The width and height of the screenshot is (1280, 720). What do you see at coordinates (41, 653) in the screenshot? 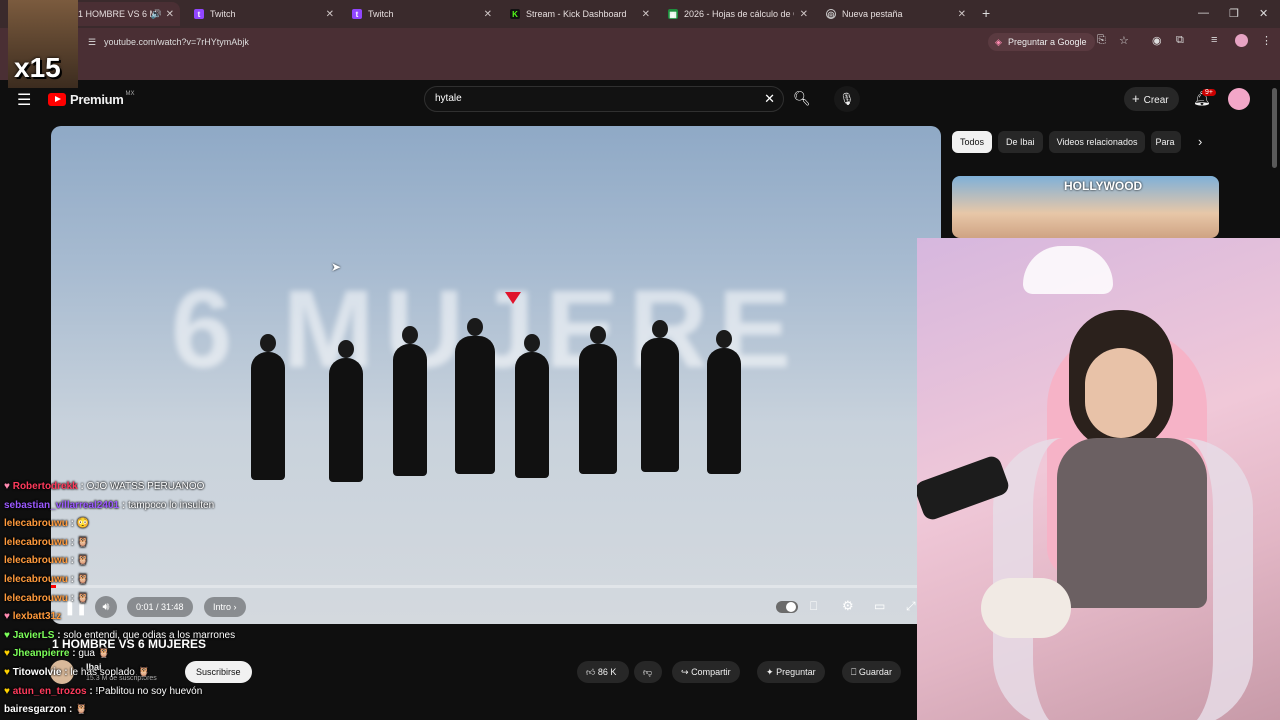
I see `chat-user: Jheanpierre` at bounding box center [41, 653].